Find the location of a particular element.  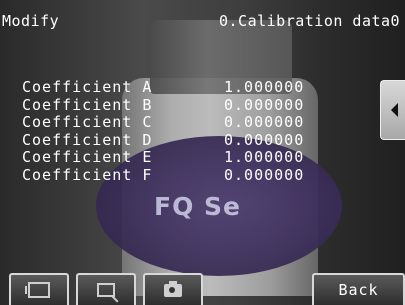

camera-icon is located at coordinates (173, 288).